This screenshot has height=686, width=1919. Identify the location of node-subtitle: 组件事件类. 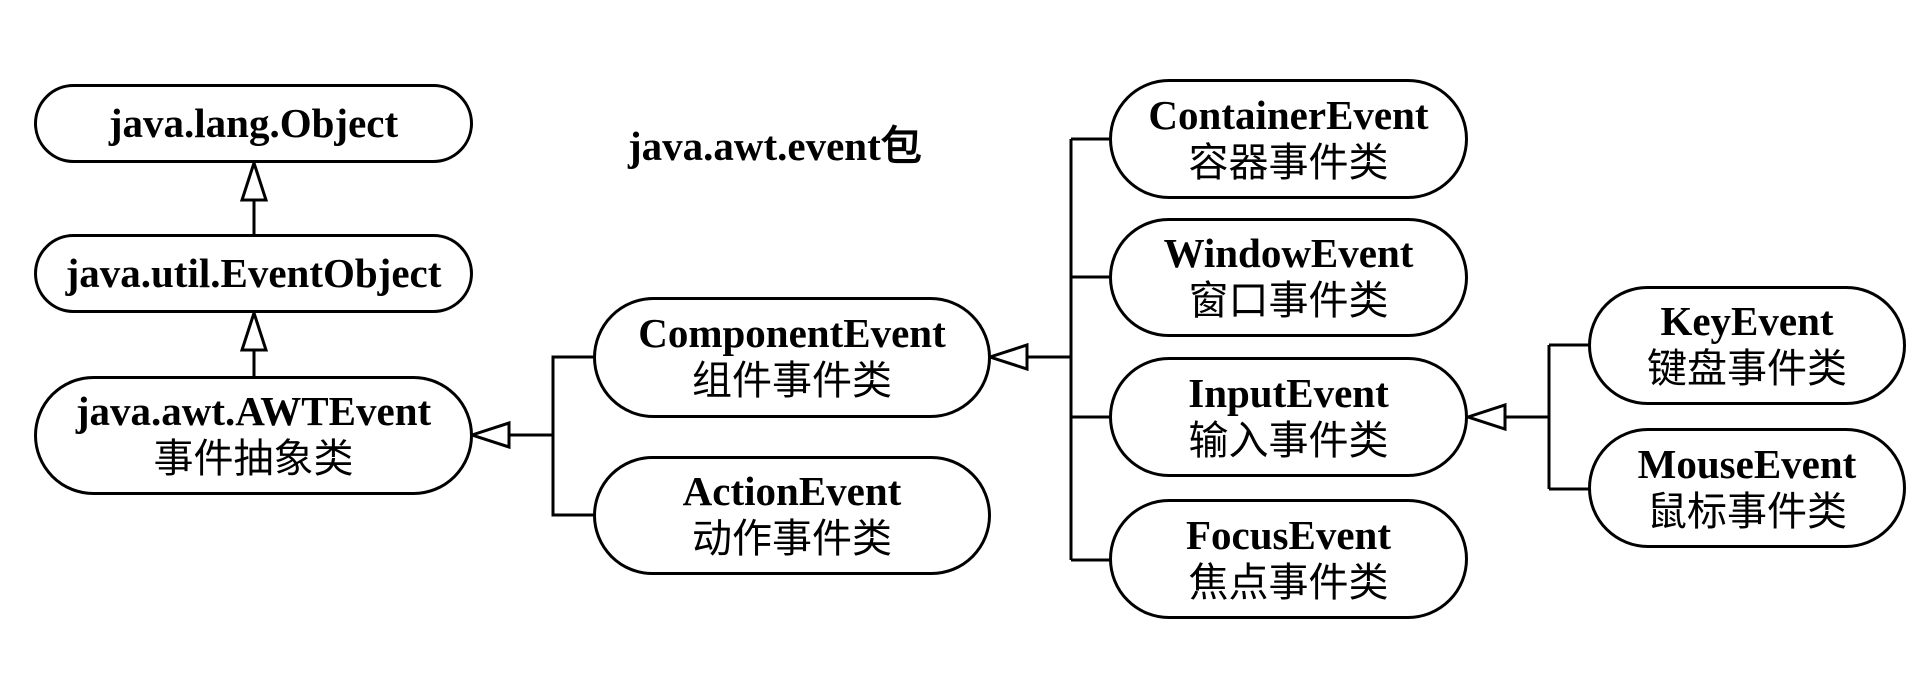
(792, 381).